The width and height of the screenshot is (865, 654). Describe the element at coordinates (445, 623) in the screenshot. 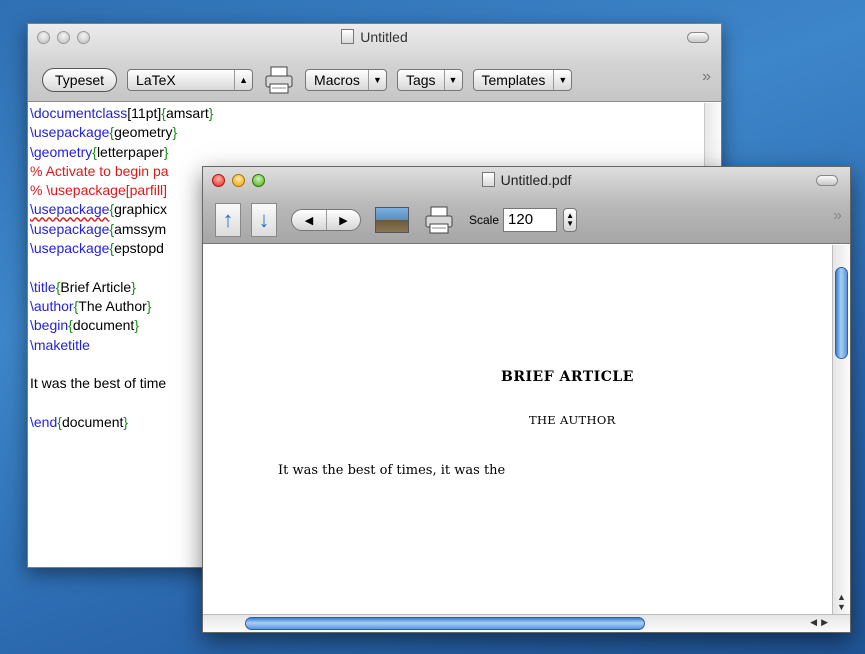

I see `horizontal-scroll-thumb` at that location.